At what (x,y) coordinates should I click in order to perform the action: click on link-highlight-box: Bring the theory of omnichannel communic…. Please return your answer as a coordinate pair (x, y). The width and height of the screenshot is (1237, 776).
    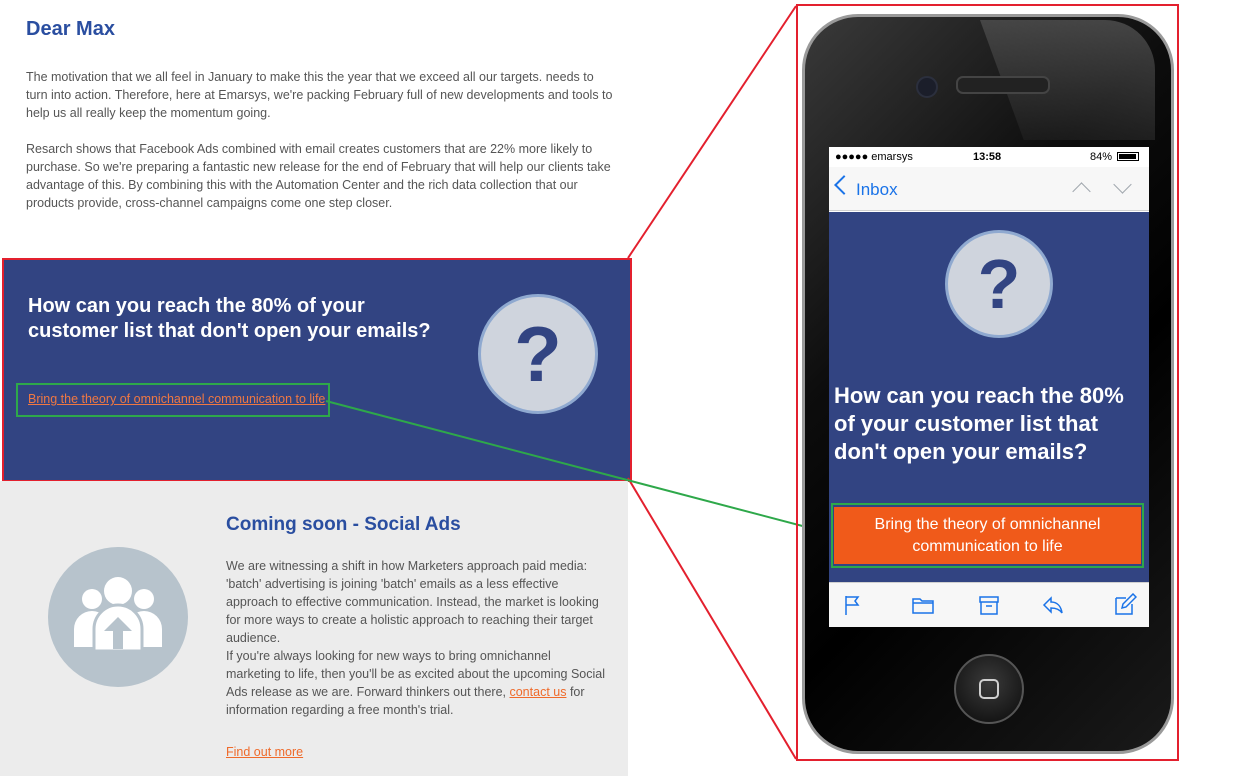
    Looking at the image, I should click on (173, 400).